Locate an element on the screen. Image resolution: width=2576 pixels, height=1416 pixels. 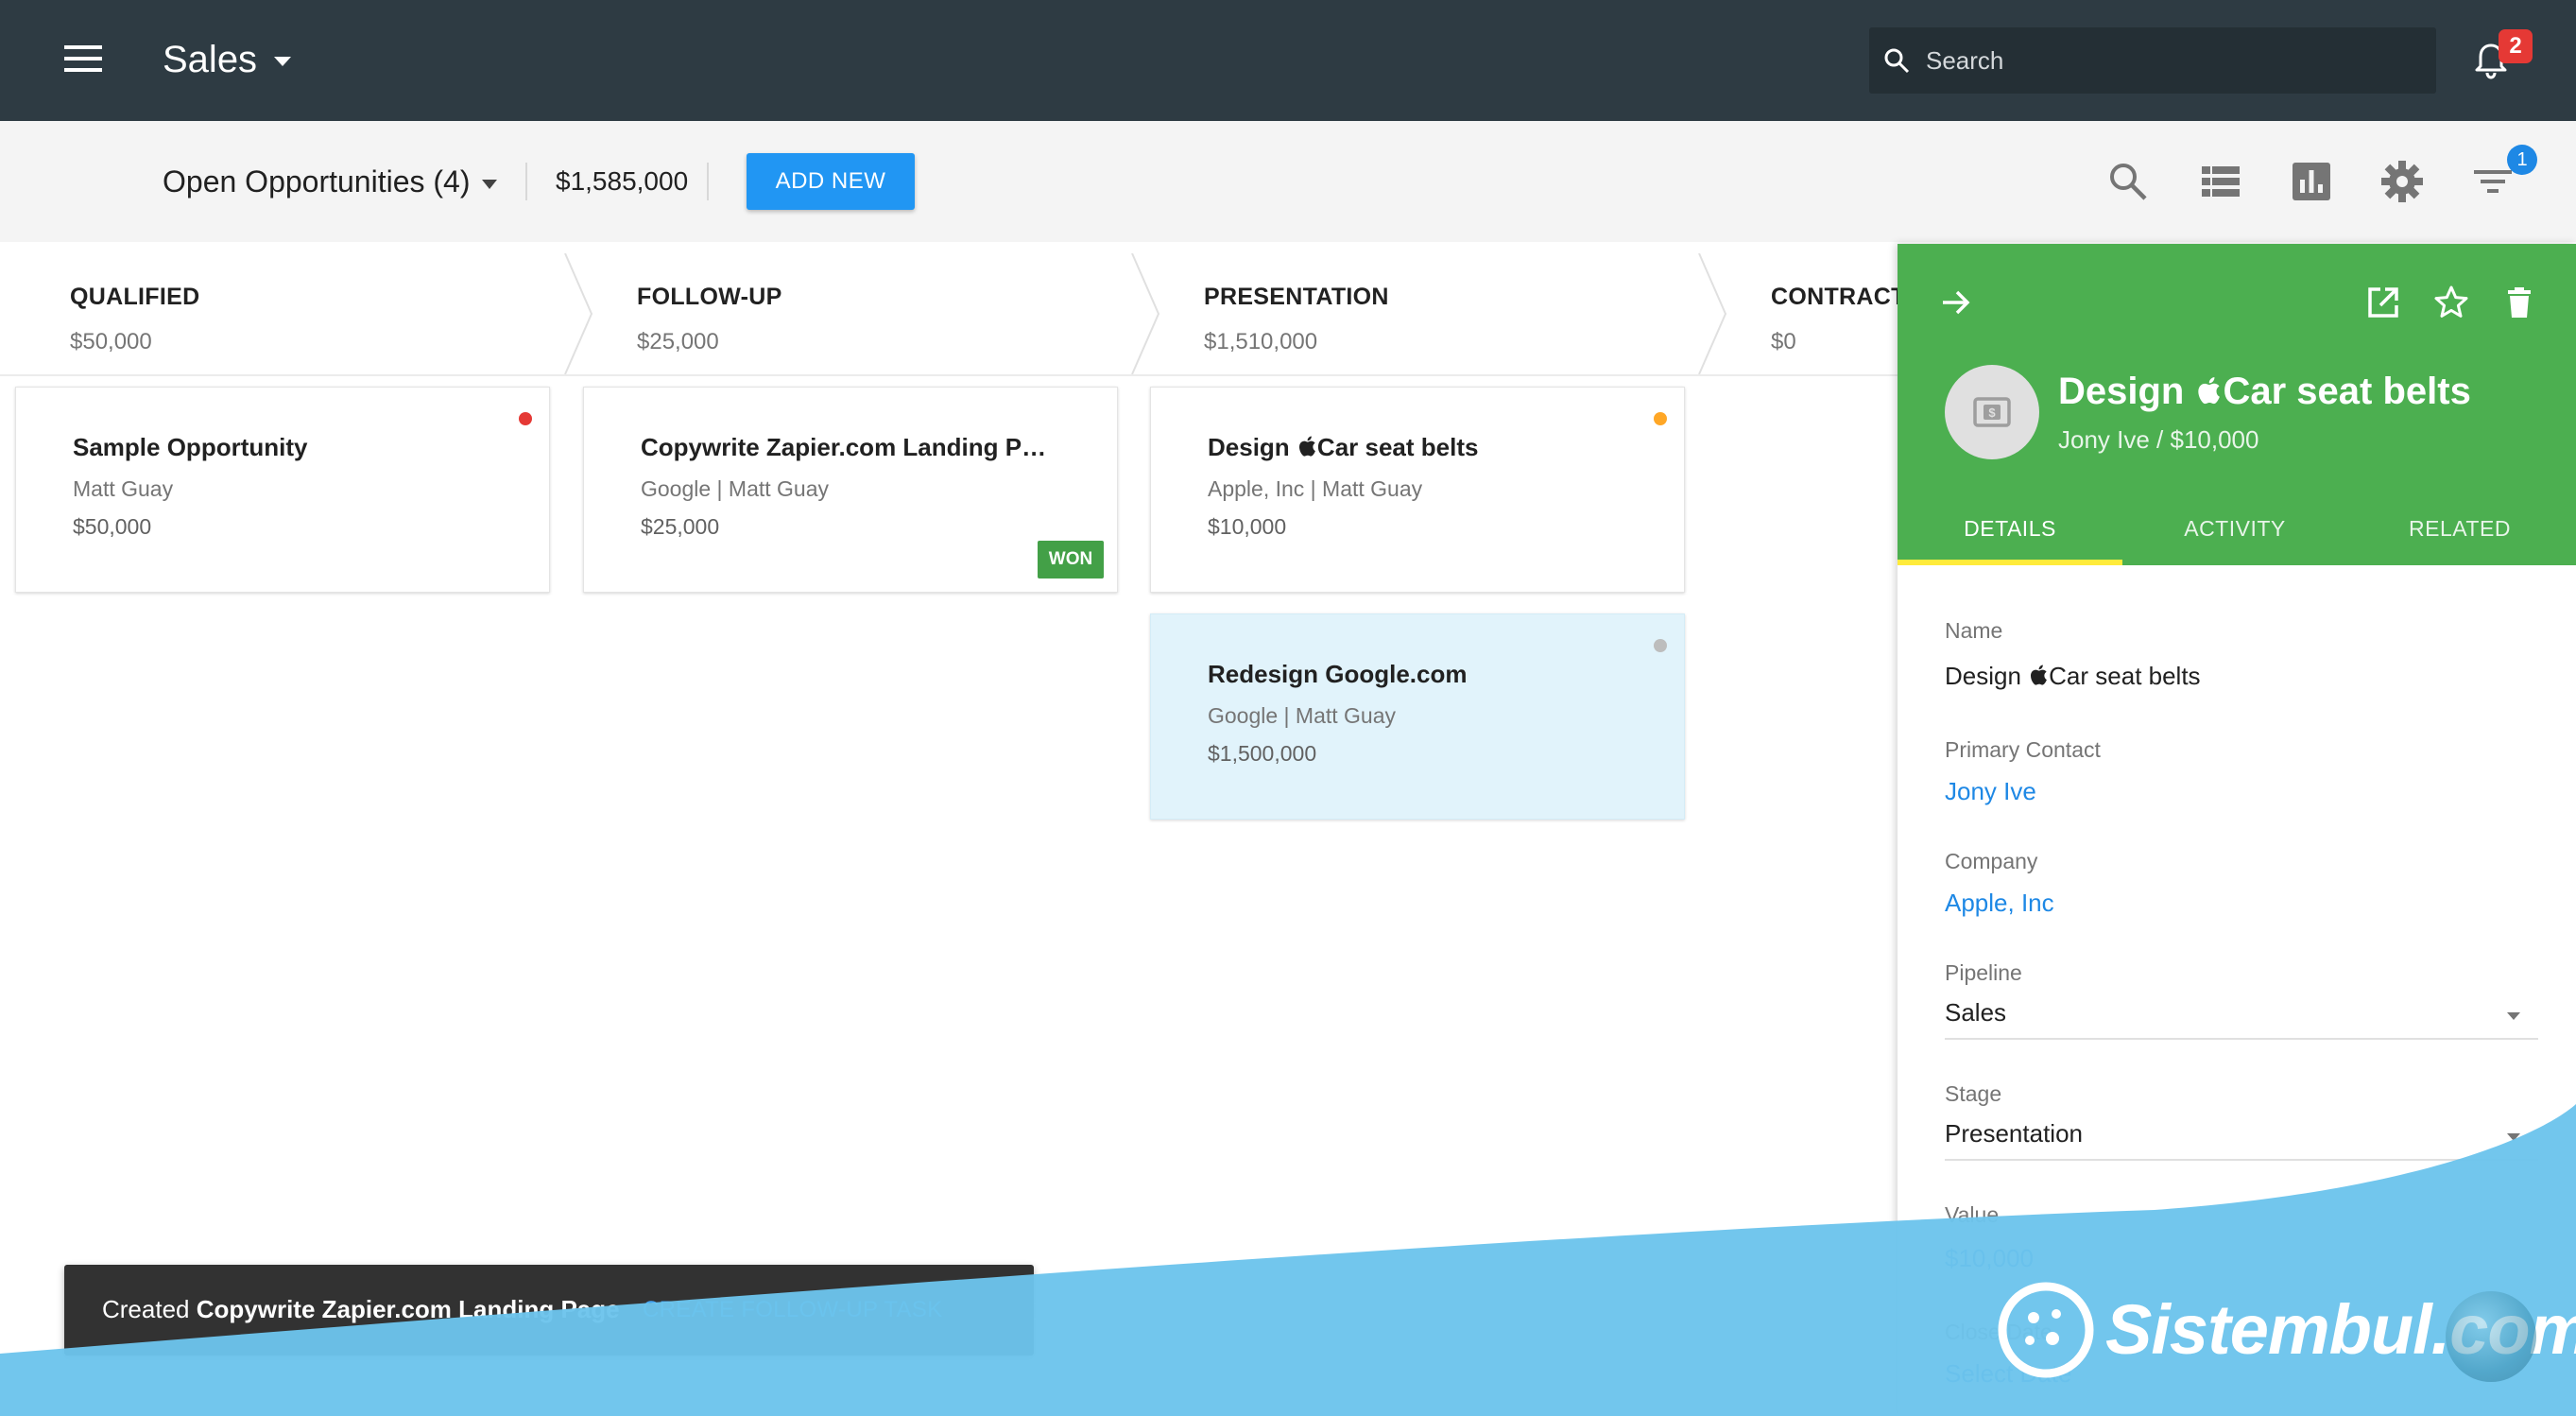
notification-count-badge: 2 is located at coordinates (2516, 46).